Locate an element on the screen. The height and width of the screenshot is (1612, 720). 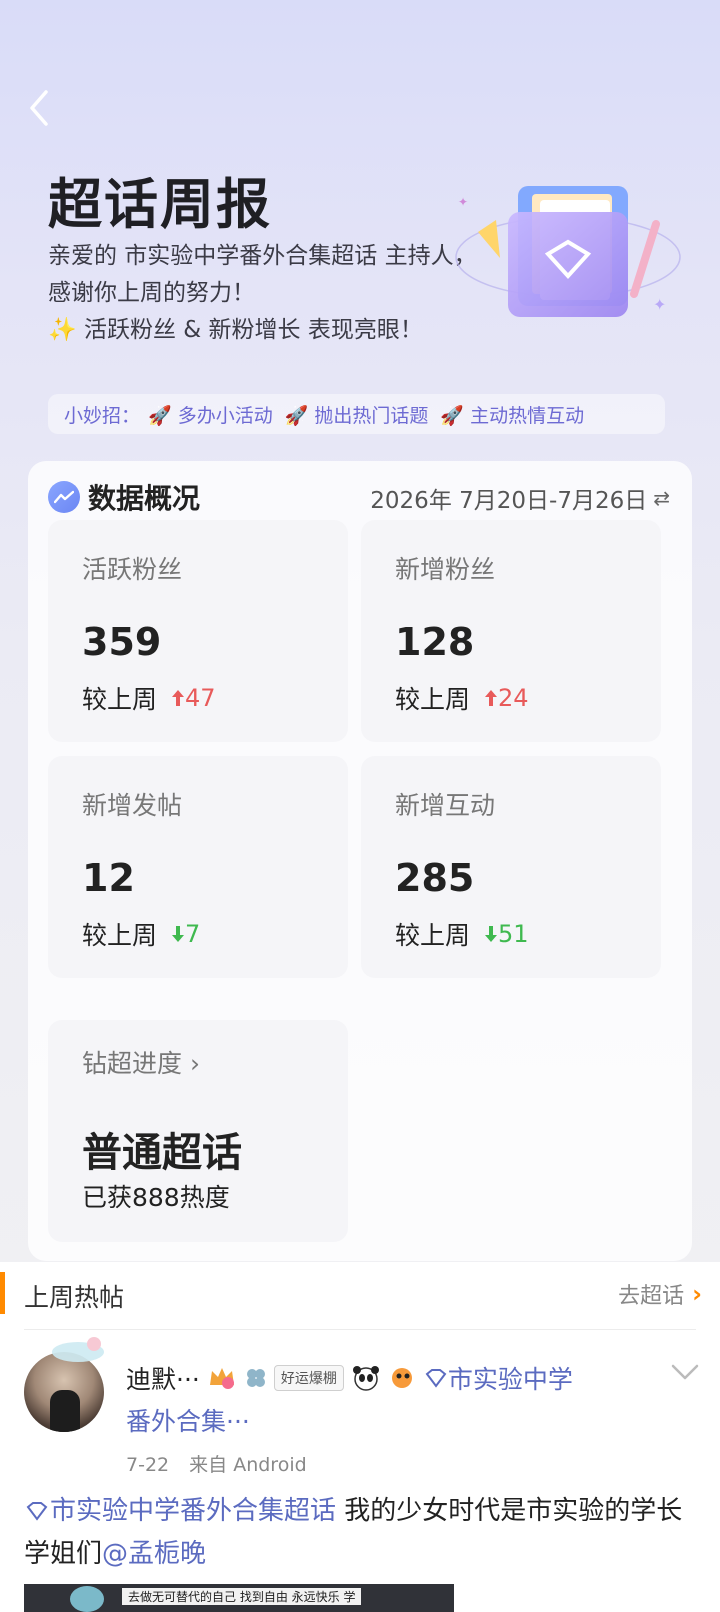
delta-up: 24 is located at coordinates (506, 698).